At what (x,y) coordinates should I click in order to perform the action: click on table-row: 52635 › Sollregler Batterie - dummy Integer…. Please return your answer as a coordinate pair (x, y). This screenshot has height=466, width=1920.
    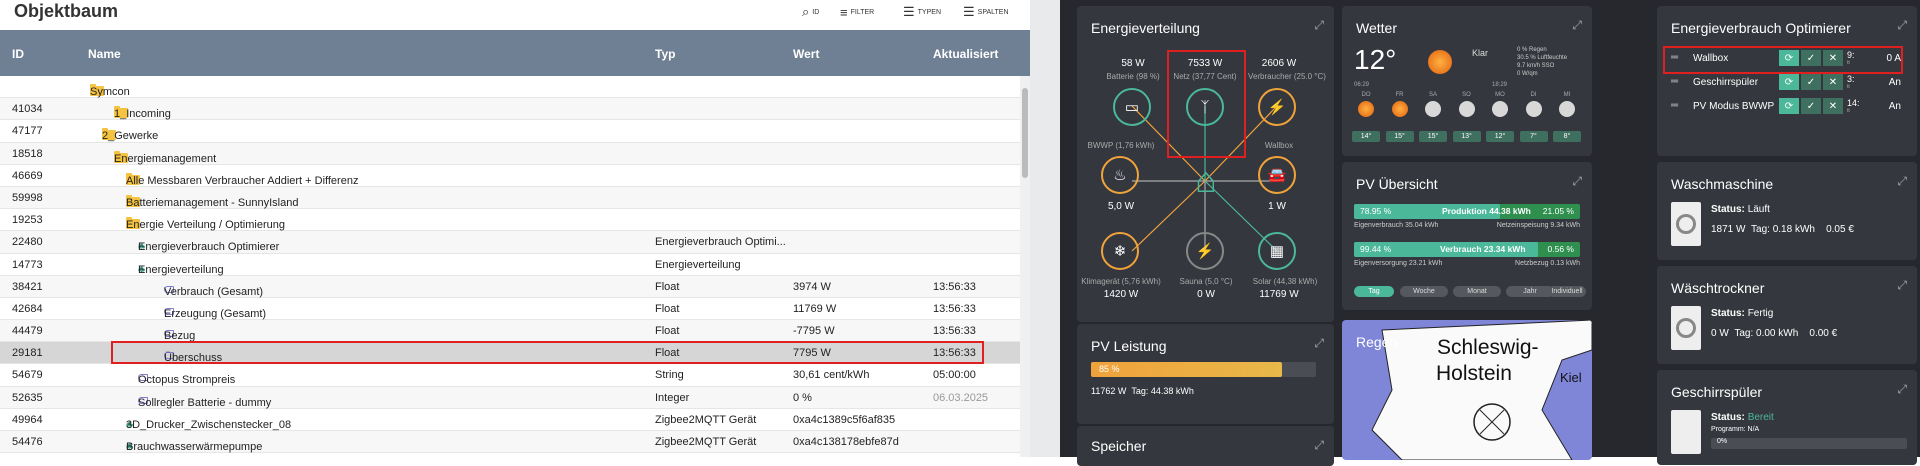
    Looking at the image, I should click on (510, 397).